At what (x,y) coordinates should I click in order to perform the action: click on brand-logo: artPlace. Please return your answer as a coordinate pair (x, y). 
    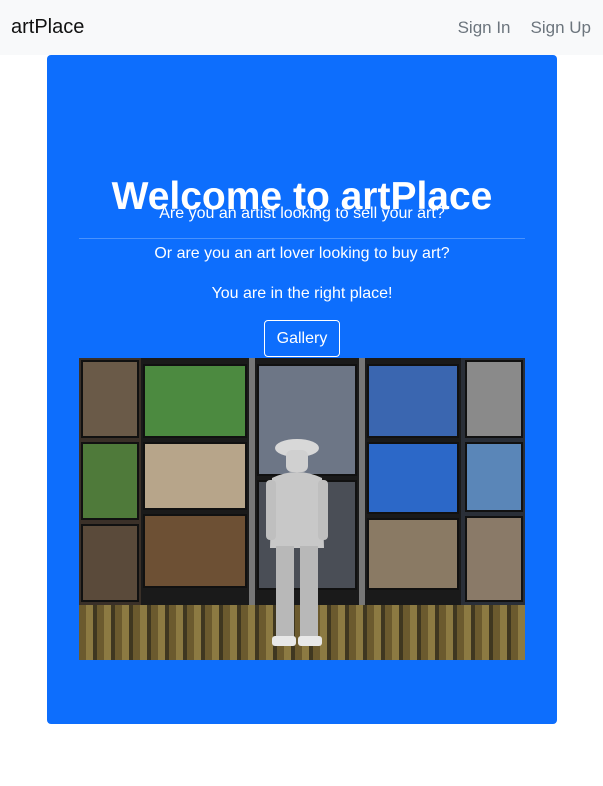
    Looking at the image, I should click on (47, 27).